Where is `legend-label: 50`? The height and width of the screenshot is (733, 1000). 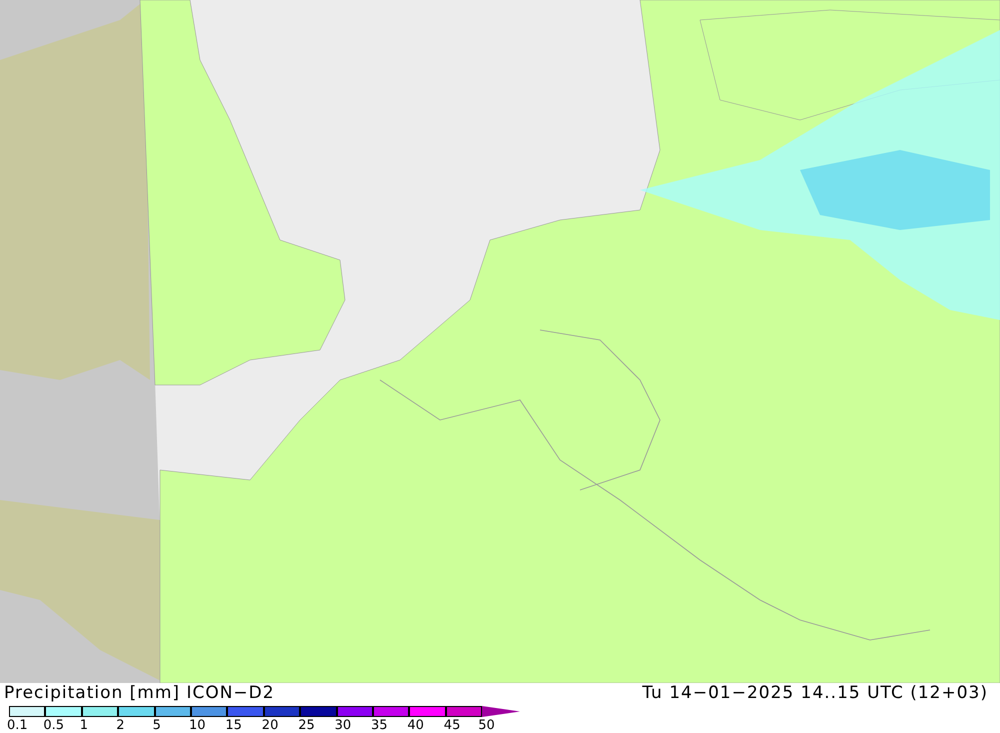
legend-label: 50 is located at coordinates (486, 726).